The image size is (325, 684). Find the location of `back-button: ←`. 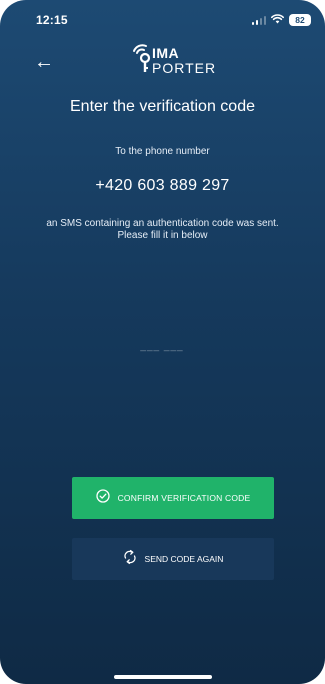

back-button: ← is located at coordinates (44, 62).